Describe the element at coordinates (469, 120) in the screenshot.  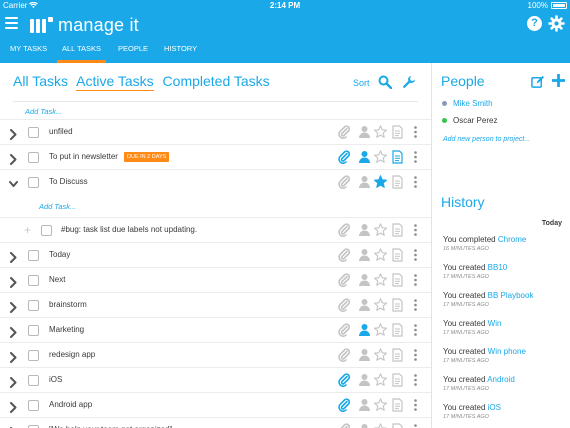
I see `person-item: Oscar Perez` at that location.